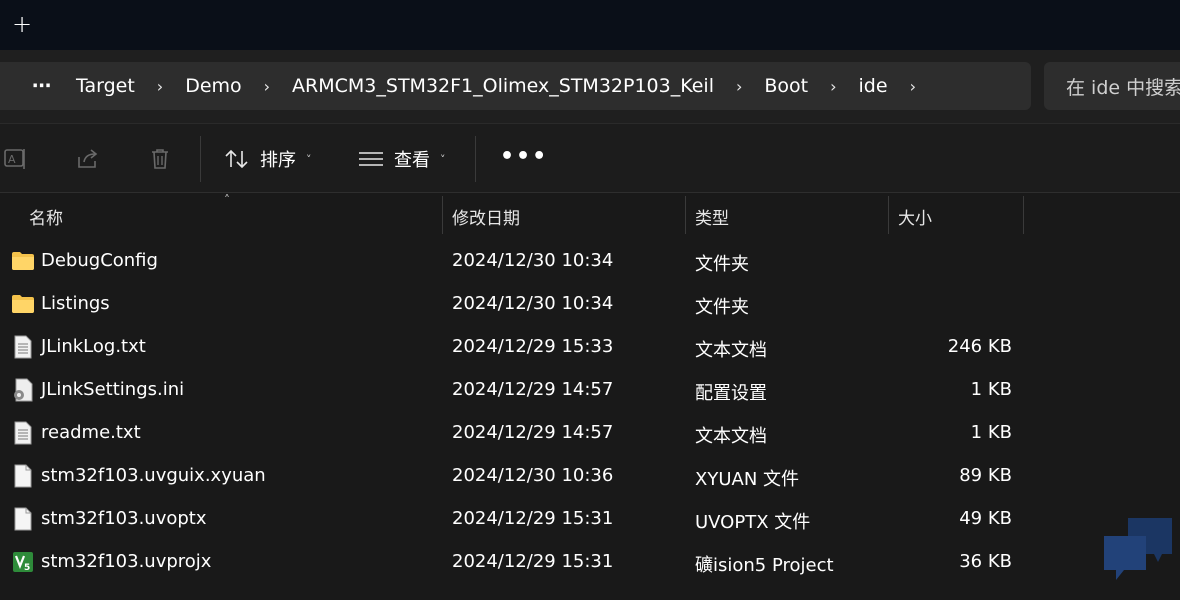  I want to click on view-button: 查看 ˅, so click(402, 159).